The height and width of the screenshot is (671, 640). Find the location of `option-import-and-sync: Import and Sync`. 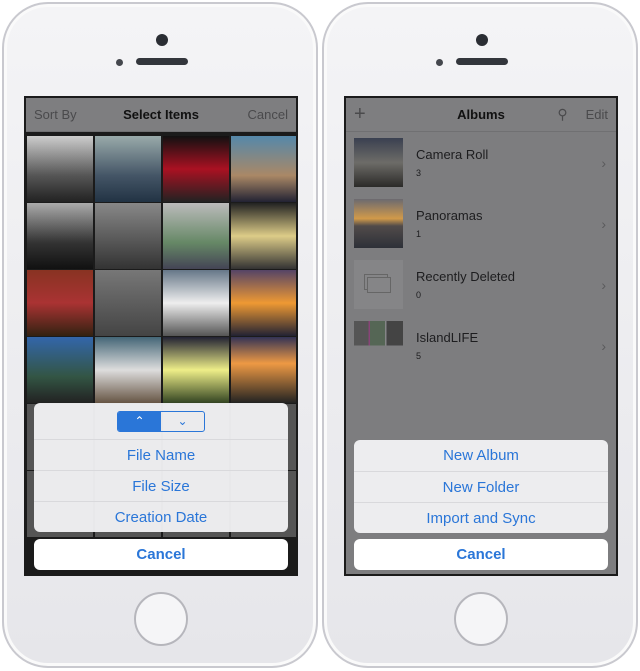

option-import-and-sync: Import and Sync is located at coordinates (481, 517).